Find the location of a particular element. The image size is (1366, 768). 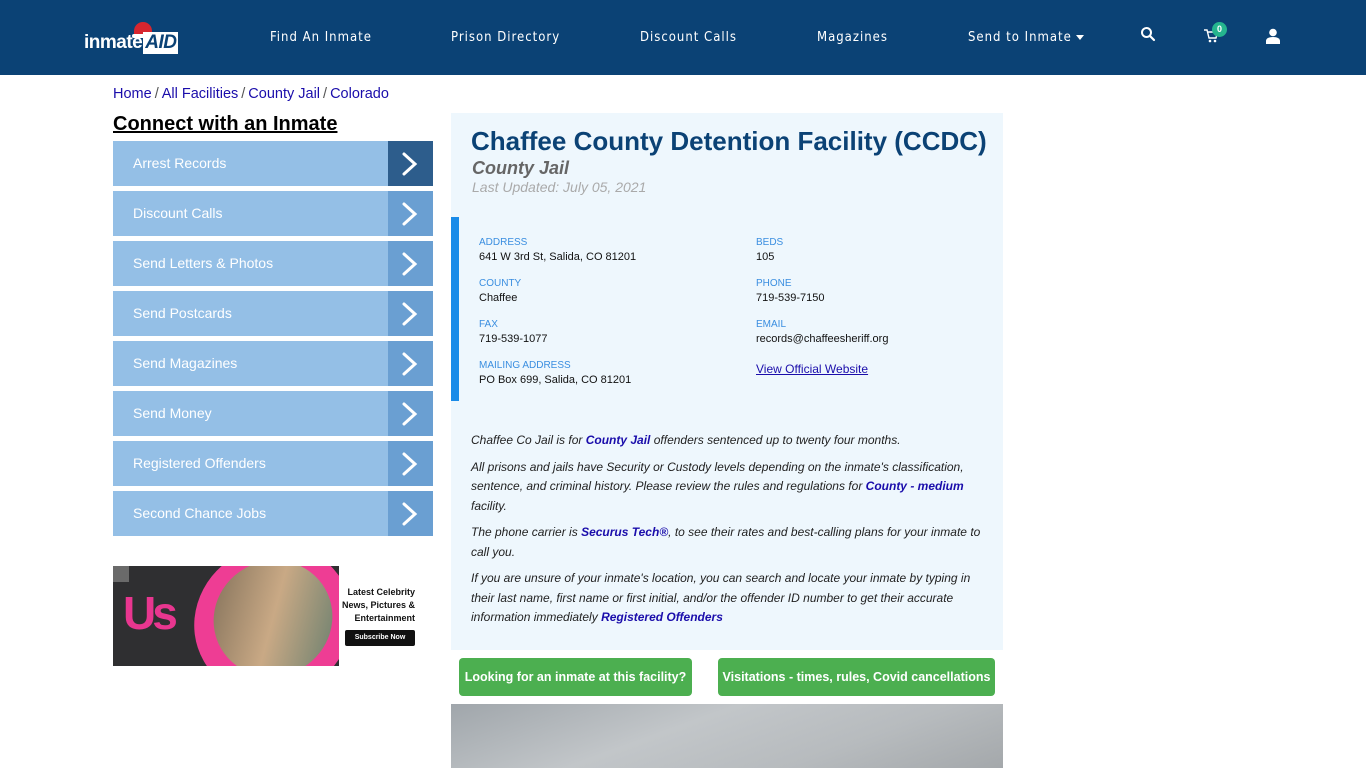

sidebar-item-registered-offenders: Registered Offenders is located at coordinates (273, 463).